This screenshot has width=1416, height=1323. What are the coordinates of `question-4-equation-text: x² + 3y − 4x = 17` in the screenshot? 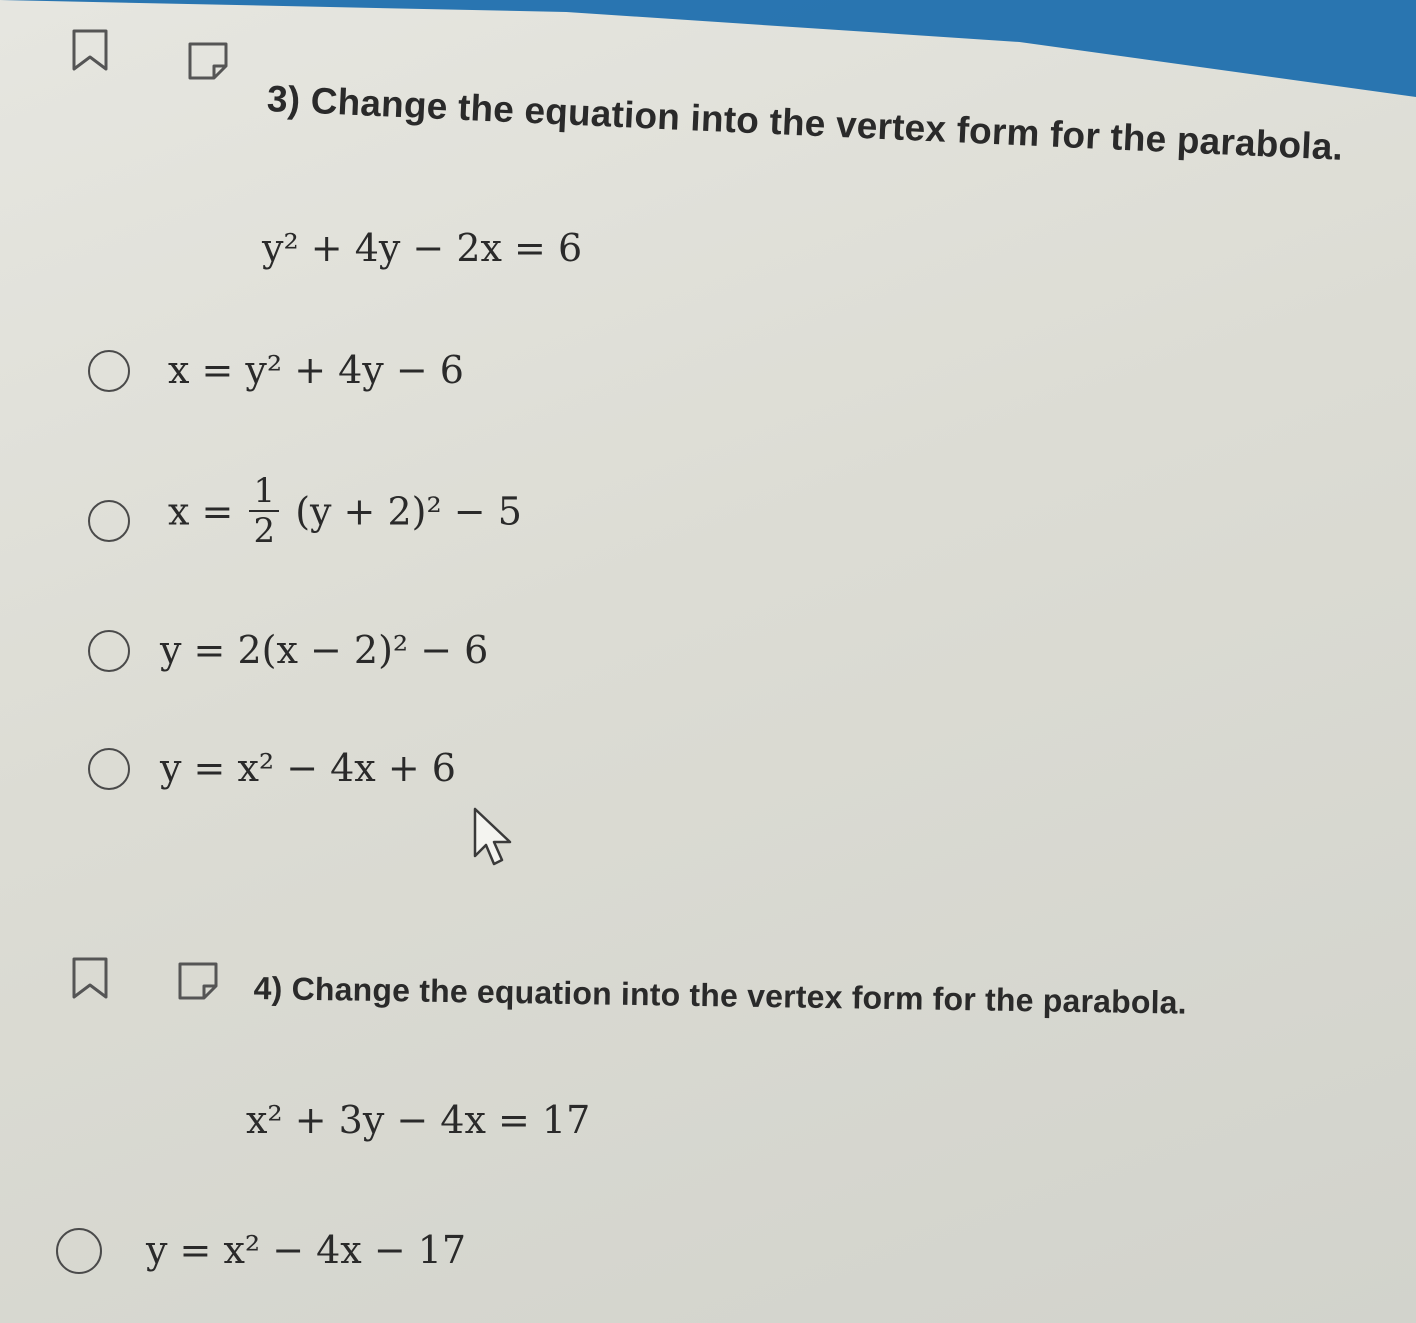 It's located at (418, 1120).